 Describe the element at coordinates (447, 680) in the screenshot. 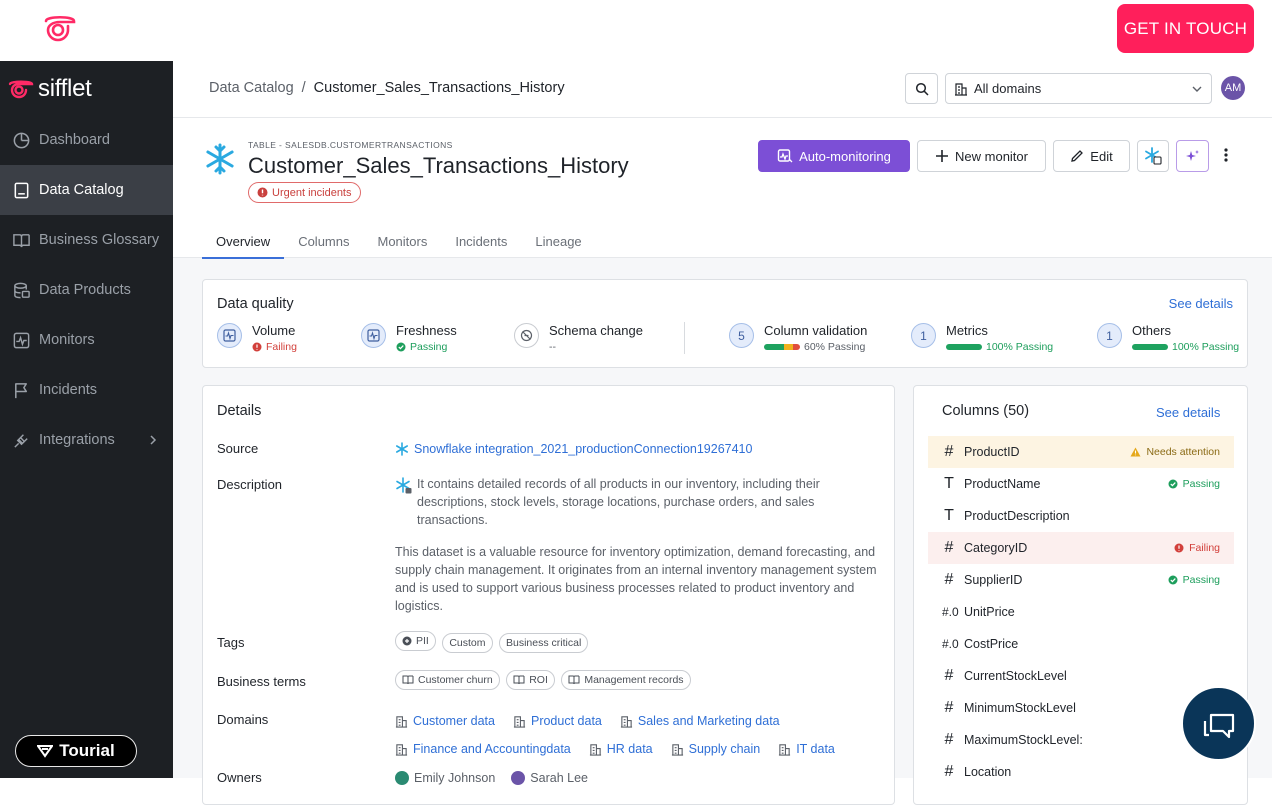

I see `term-chip: Customer churn` at that location.